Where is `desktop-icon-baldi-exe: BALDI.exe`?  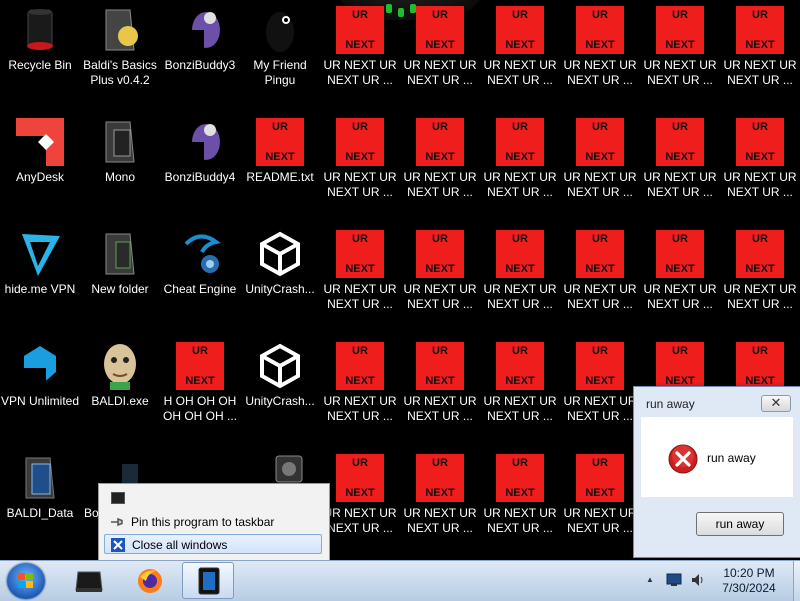
desktop-icon-baldi-exe: BALDI.exe is located at coordinates (120, 375).